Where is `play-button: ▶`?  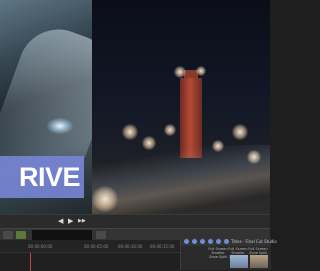 play-button: ▶ is located at coordinates (70, 221).